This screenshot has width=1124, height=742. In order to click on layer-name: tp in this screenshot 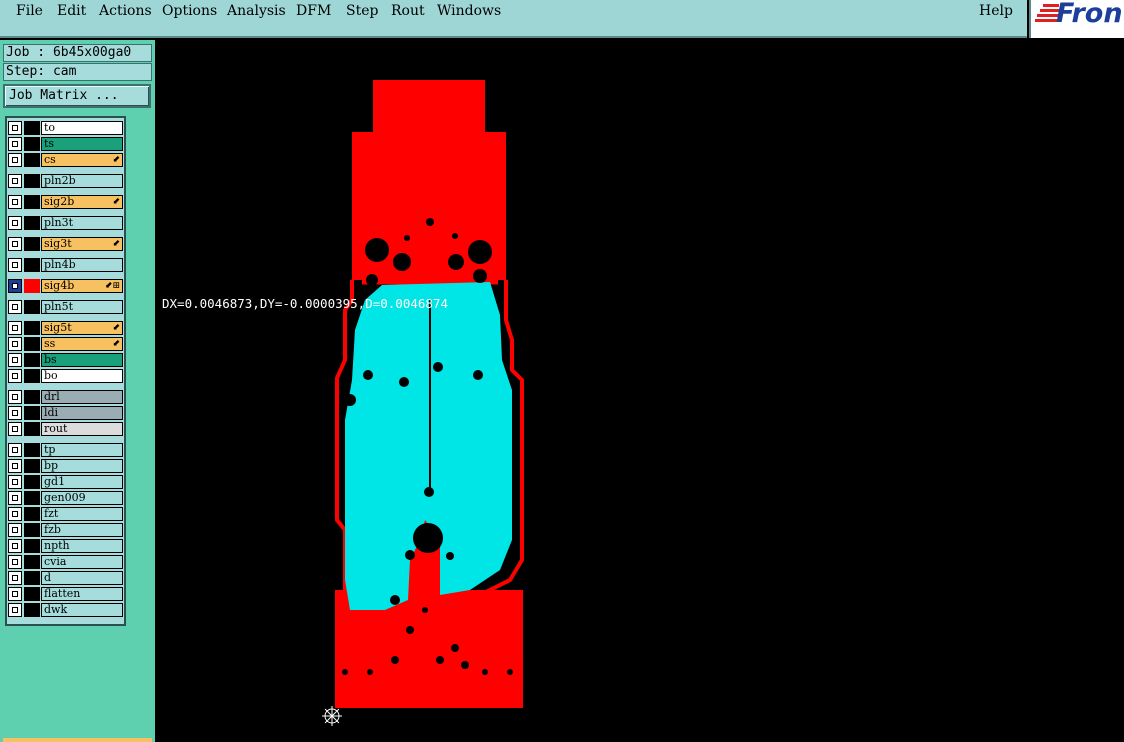, I will do `click(82, 450)`.